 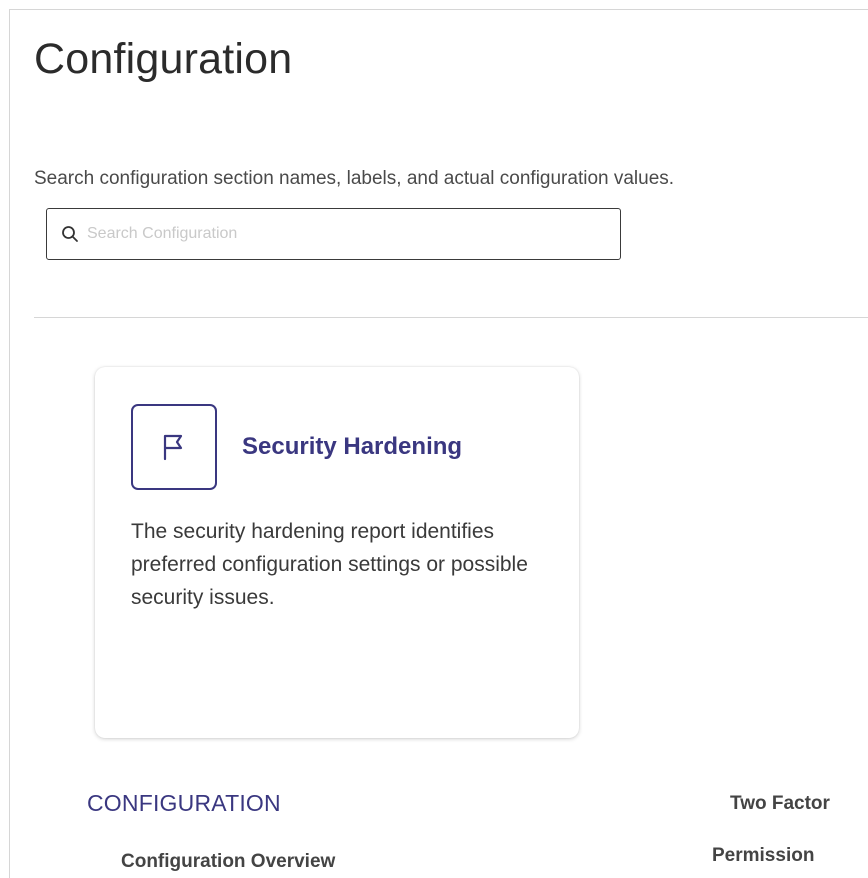 What do you see at coordinates (451, 317) in the screenshot?
I see `section-divider` at bounding box center [451, 317].